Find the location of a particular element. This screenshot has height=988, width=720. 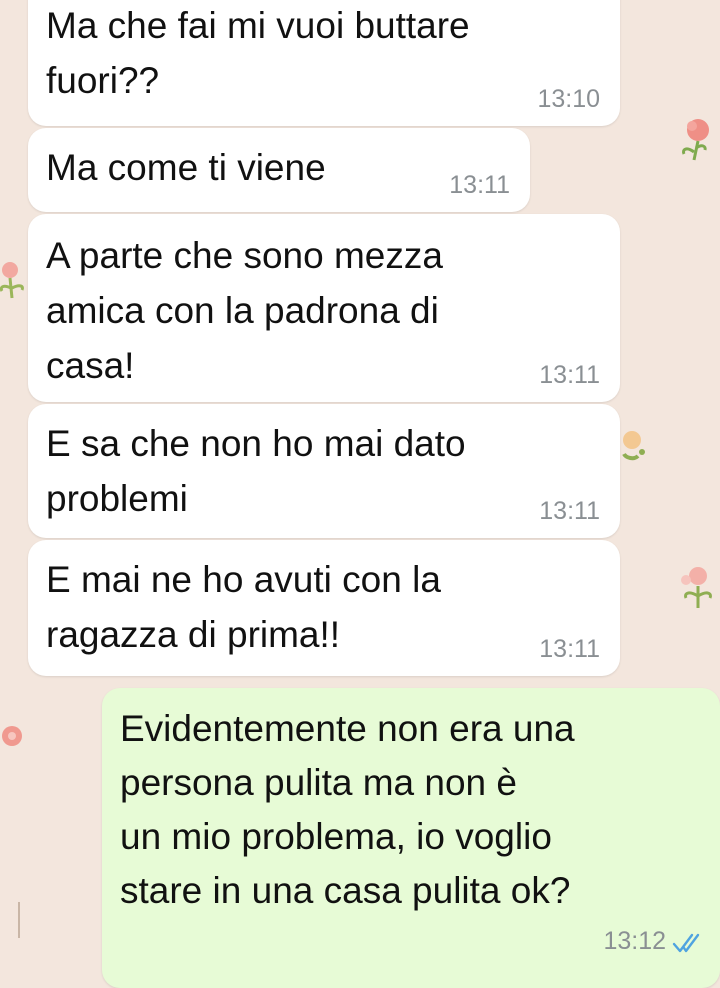

message-text: E sa che non ho mai dato problemi is located at coordinates (256, 471).